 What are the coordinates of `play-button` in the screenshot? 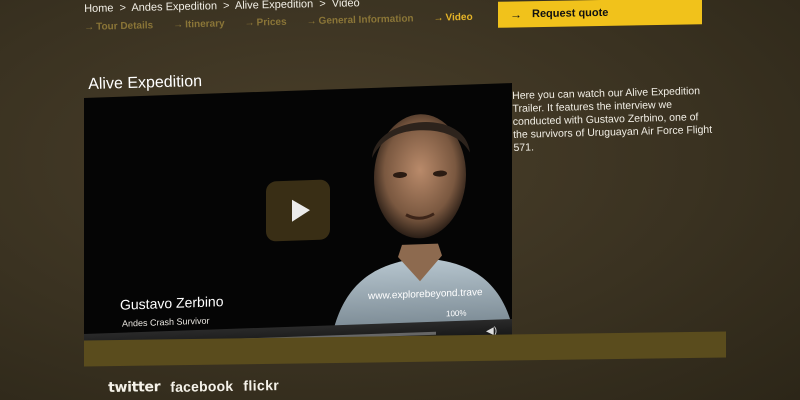 It's located at (298, 210).